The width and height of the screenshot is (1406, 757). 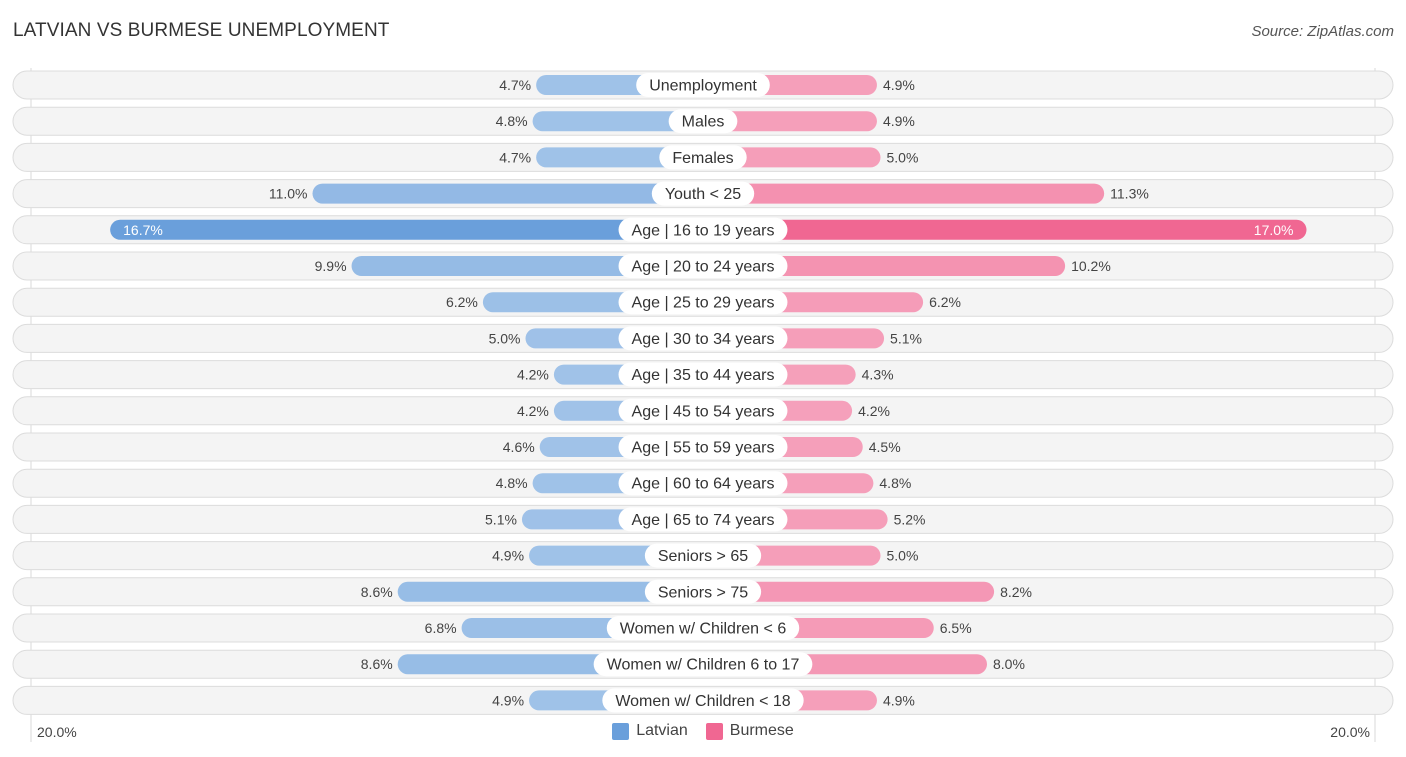 I want to click on category-label: Seniors > 75, so click(x=703, y=592).